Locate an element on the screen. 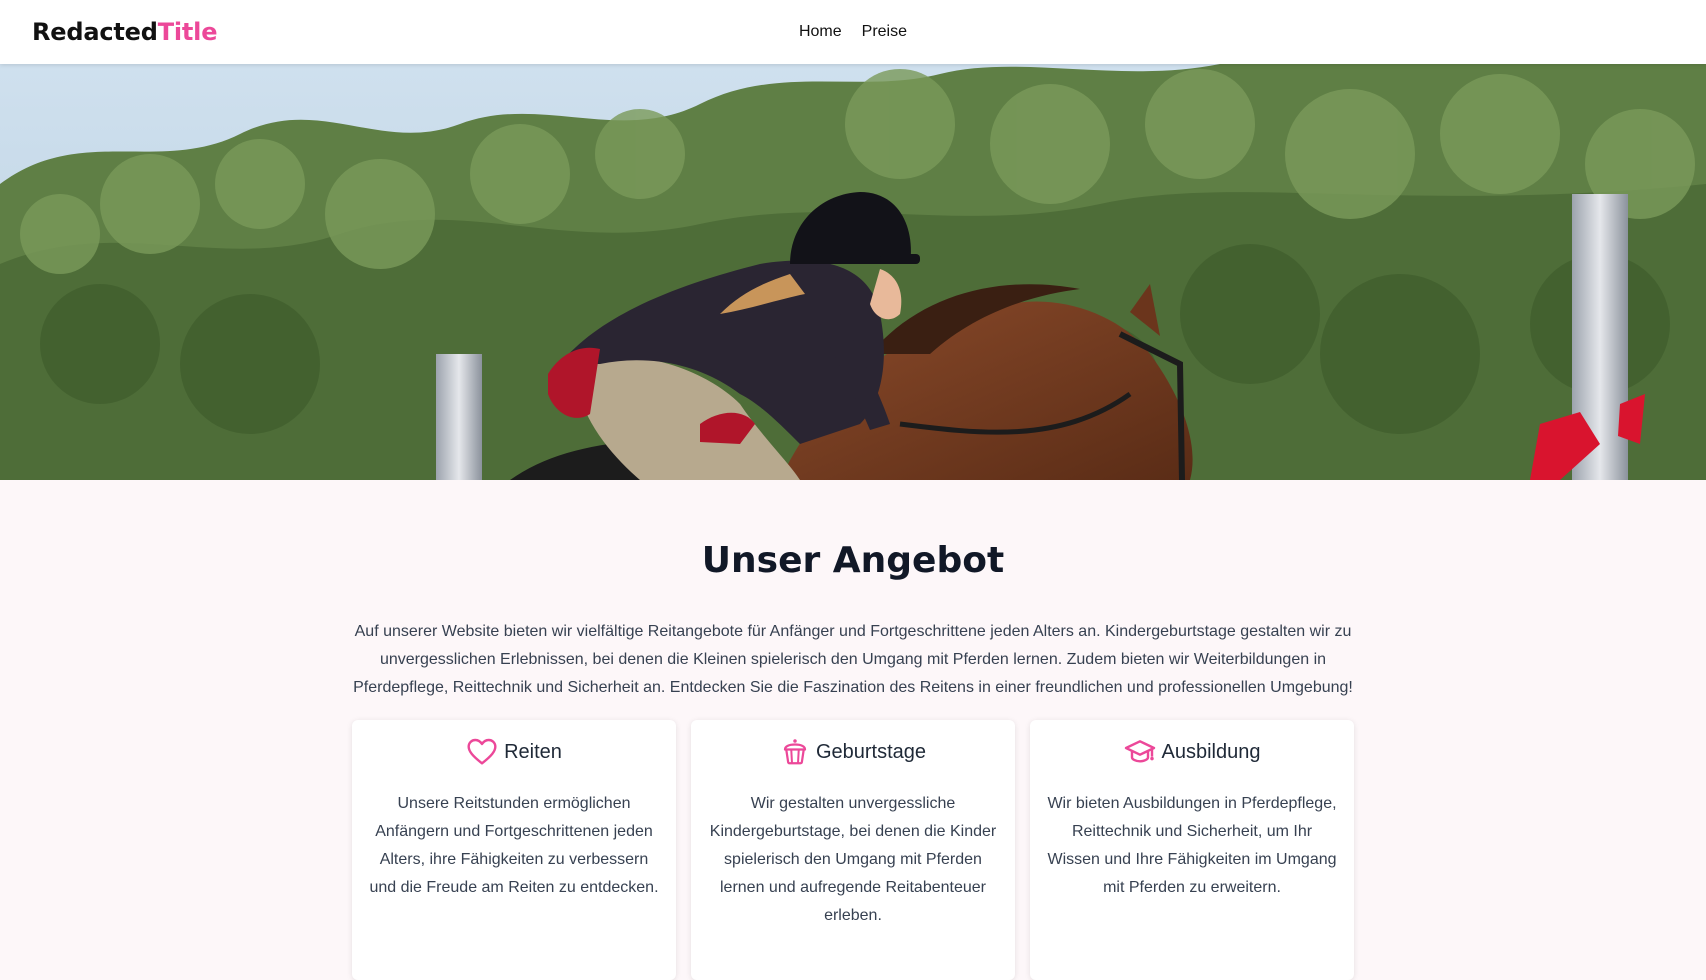 Image resolution: width=1706 pixels, height=980 pixels. cake-icon is located at coordinates (795, 752).